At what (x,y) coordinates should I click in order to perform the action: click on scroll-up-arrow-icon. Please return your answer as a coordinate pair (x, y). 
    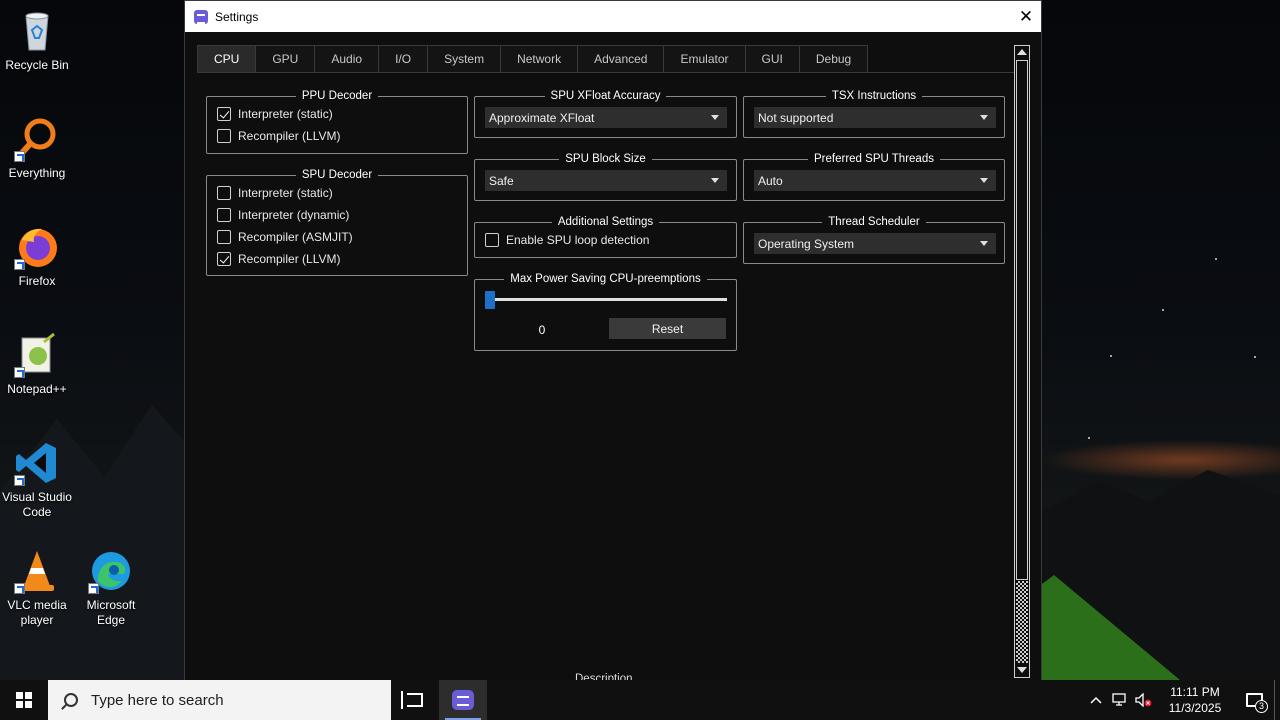
    Looking at the image, I should click on (1022, 53).